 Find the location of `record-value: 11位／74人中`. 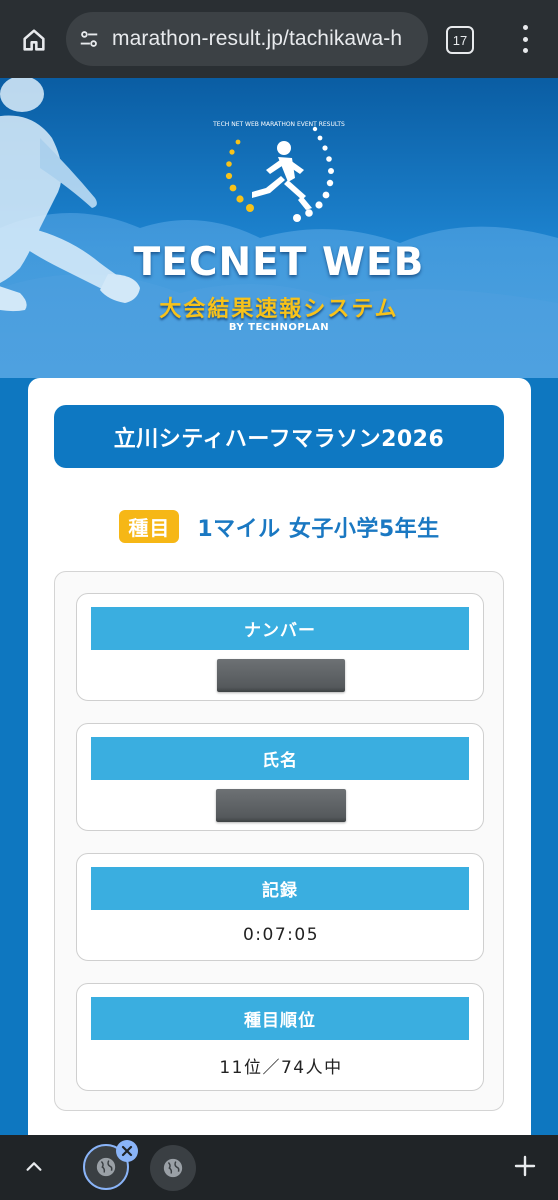

record-value: 11位／74人中 is located at coordinates (281, 1067).